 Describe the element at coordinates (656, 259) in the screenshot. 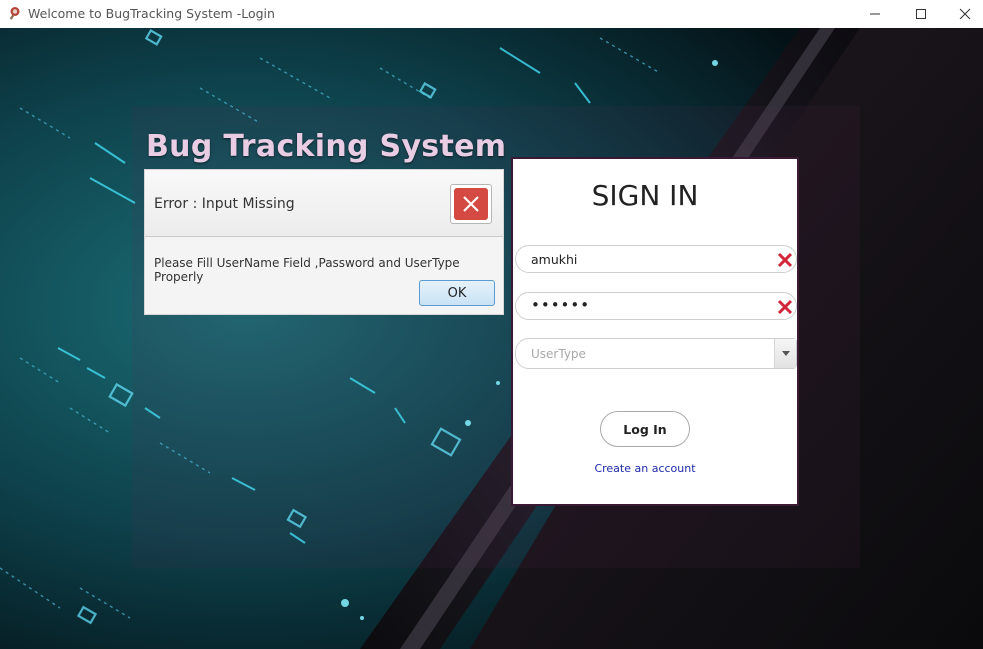

I see `username-field: amukhi` at that location.